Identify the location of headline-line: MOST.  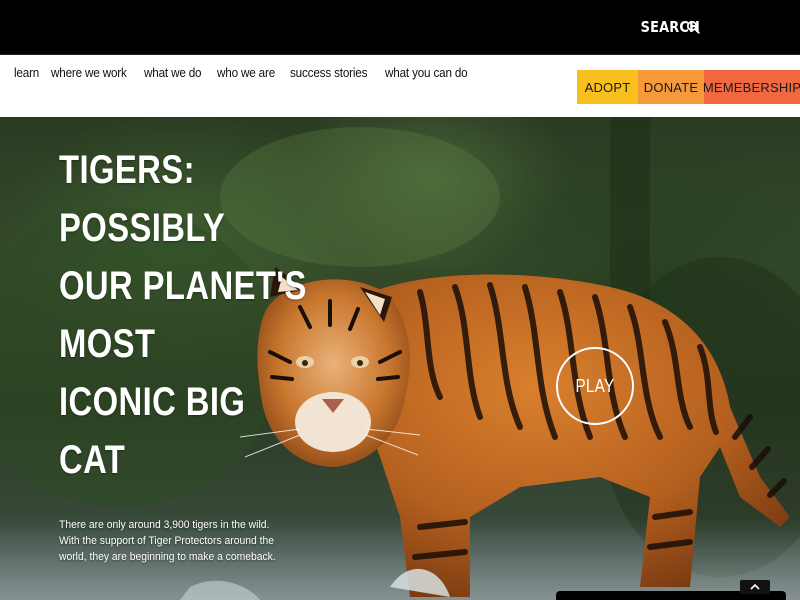
(107, 344).